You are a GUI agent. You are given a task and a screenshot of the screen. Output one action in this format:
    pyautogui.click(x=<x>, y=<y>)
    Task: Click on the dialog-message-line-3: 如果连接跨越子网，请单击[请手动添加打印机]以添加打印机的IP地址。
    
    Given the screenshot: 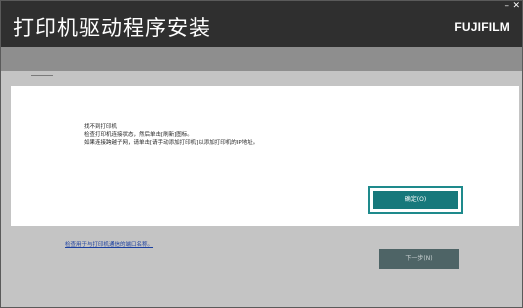 What is the action you would take?
    pyautogui.click(x=171, y=143)
    